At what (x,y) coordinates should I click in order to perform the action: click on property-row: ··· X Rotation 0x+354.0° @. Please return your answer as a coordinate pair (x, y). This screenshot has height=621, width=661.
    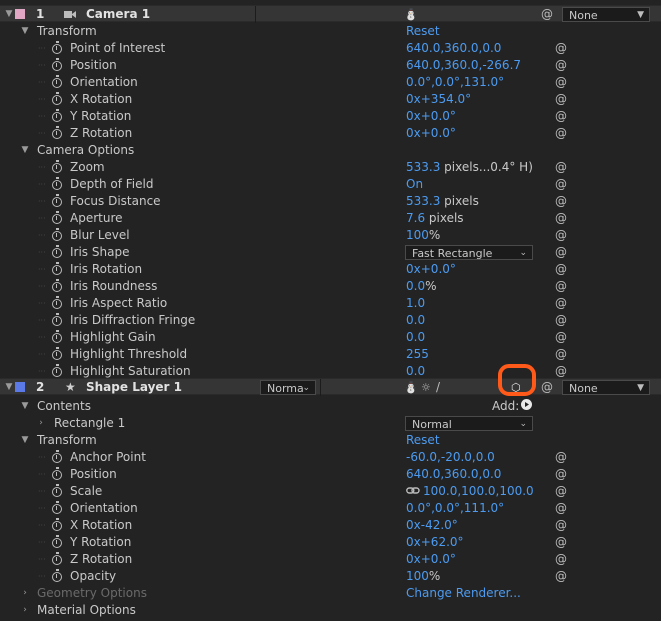
    Looking at the image, I should click on (330, 99).